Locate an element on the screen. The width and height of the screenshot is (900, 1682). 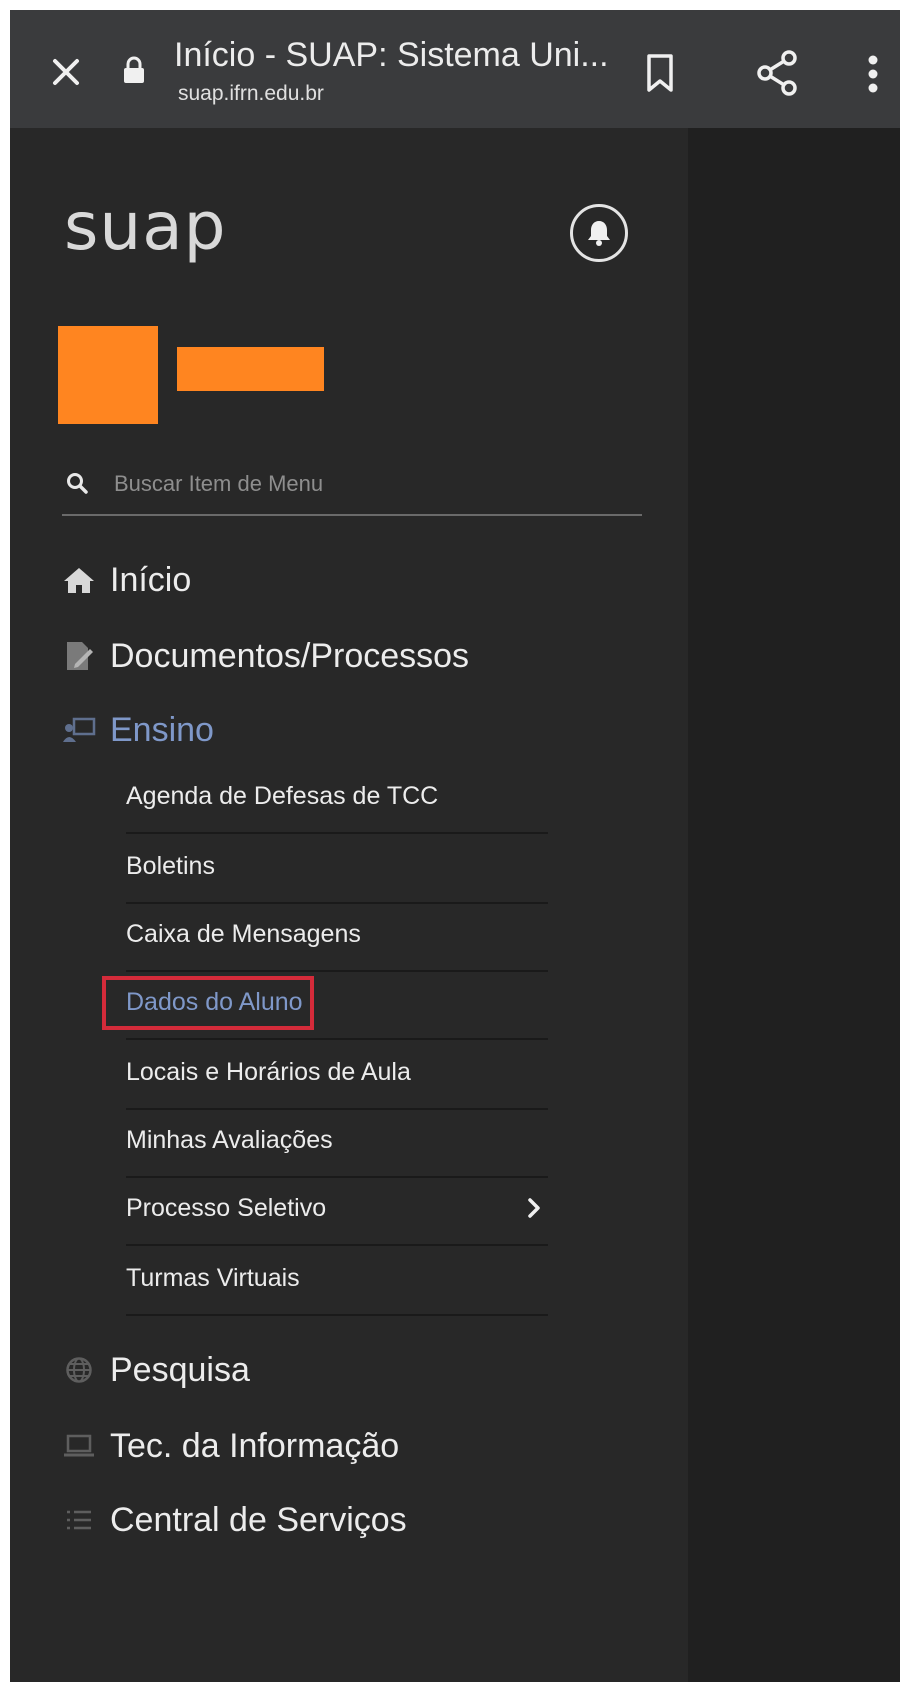
menu-item-central-servicos: Central de Serviços is located at coordinates (234, 1520).